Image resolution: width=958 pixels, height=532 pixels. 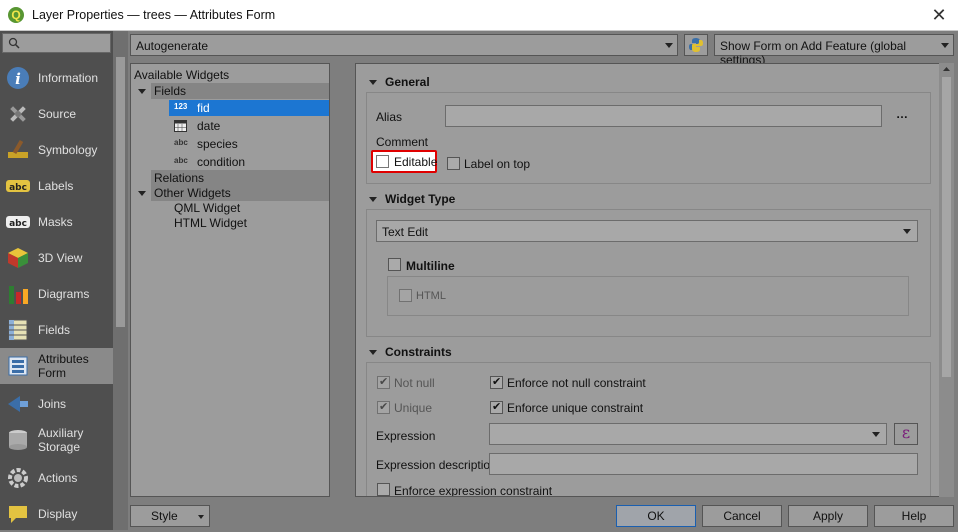 I want to click on sidebar-item-source: Source, so click(x=56, y=114).